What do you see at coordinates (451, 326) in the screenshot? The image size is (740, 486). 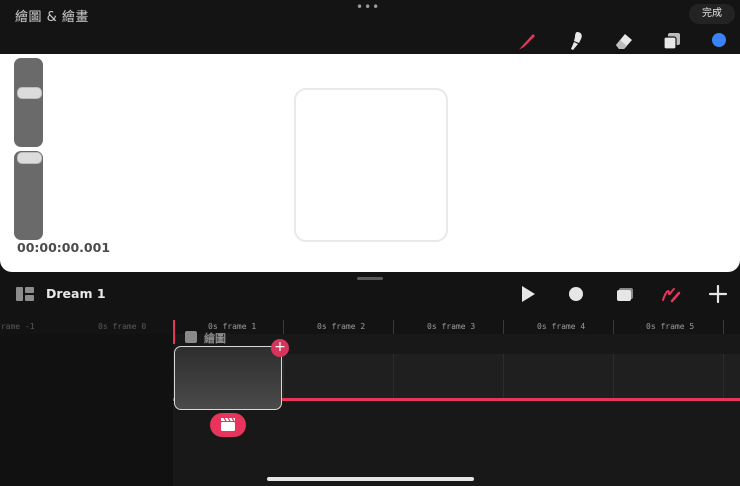 I see `ruler-label: 0s frame 3` at bounding box center [451, 326].